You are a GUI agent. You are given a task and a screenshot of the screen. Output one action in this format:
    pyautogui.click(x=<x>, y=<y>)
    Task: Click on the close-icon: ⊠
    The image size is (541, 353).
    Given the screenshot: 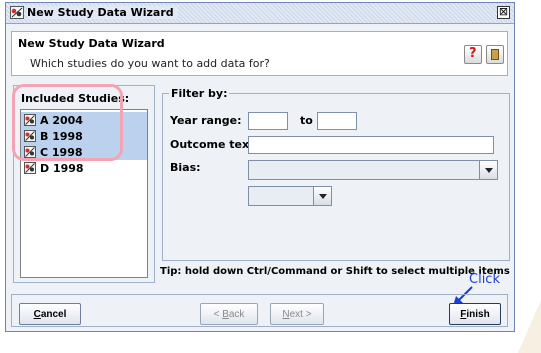 What is the action you would take?
    pyautogui.click(x=503, y=12)
    